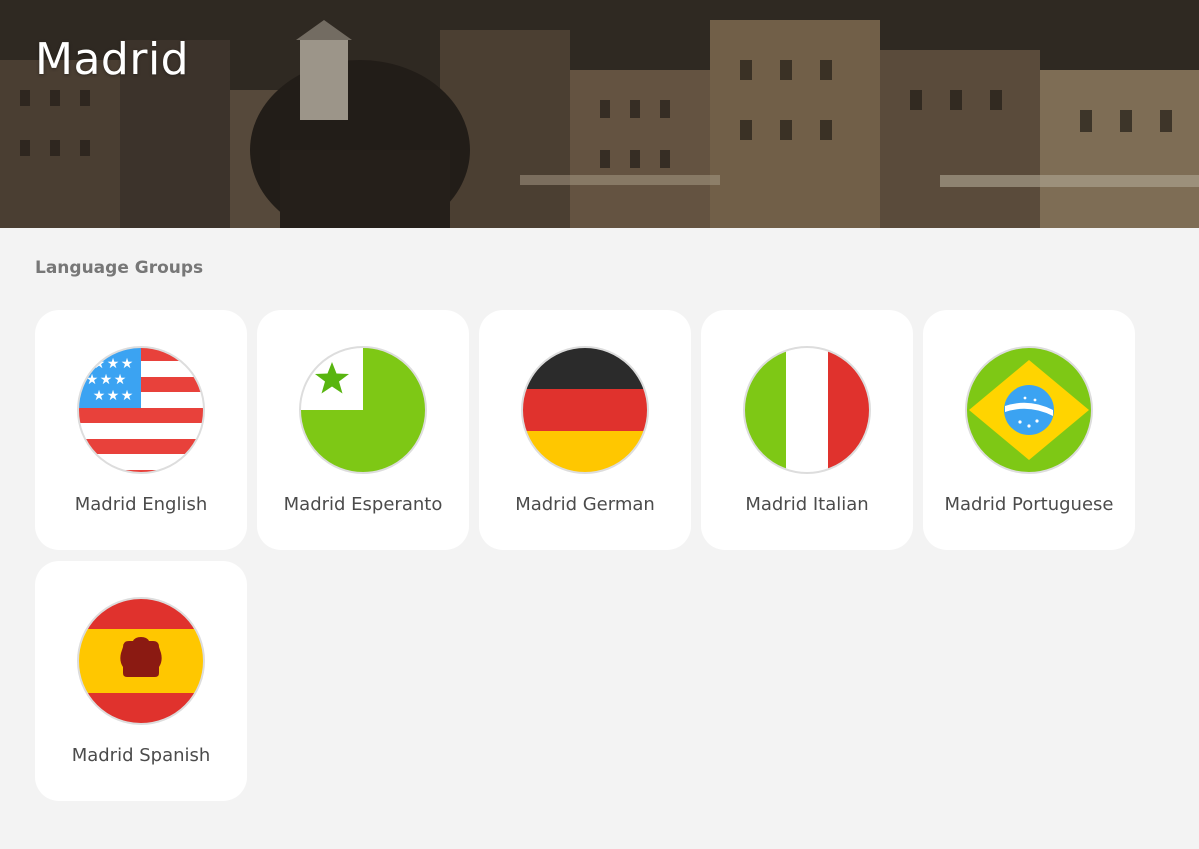  Describe the element at coordinates (585, 504) in the screenshot. I see `group-label-german: Madrid German` at that location.